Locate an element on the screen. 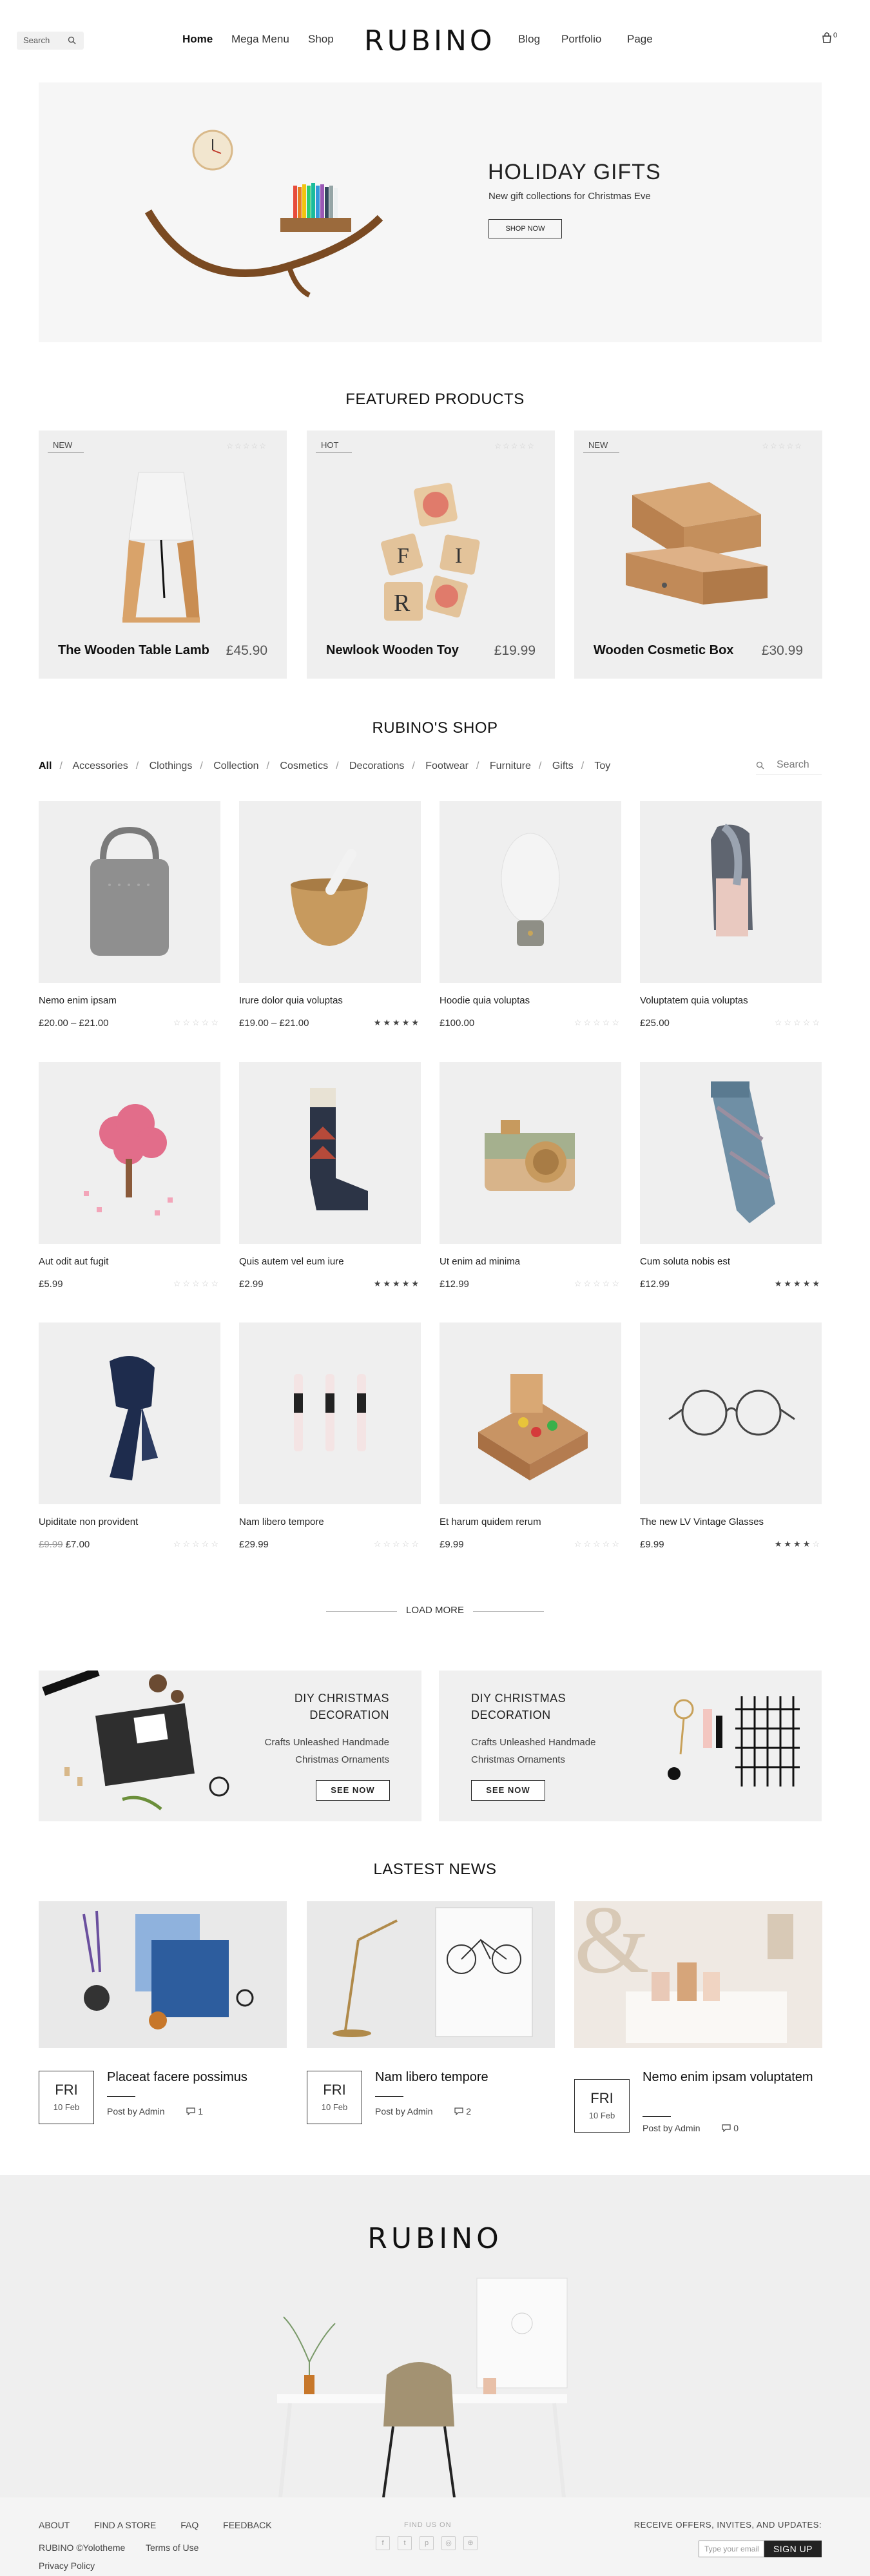  sign-up-button: SIGN UP is located at coordinates (793, 2549).